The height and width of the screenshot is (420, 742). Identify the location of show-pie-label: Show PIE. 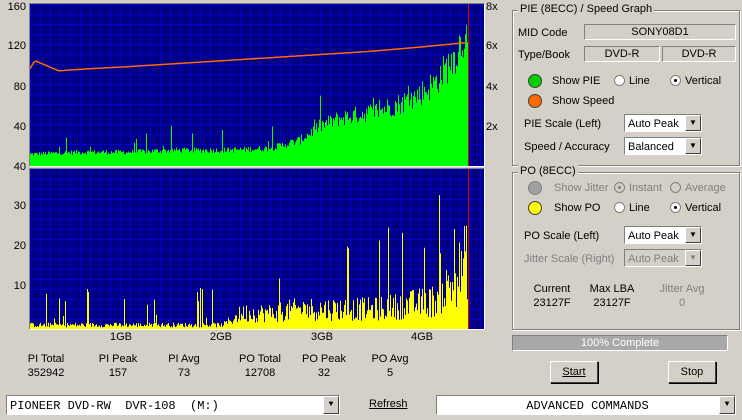
(576, 81).